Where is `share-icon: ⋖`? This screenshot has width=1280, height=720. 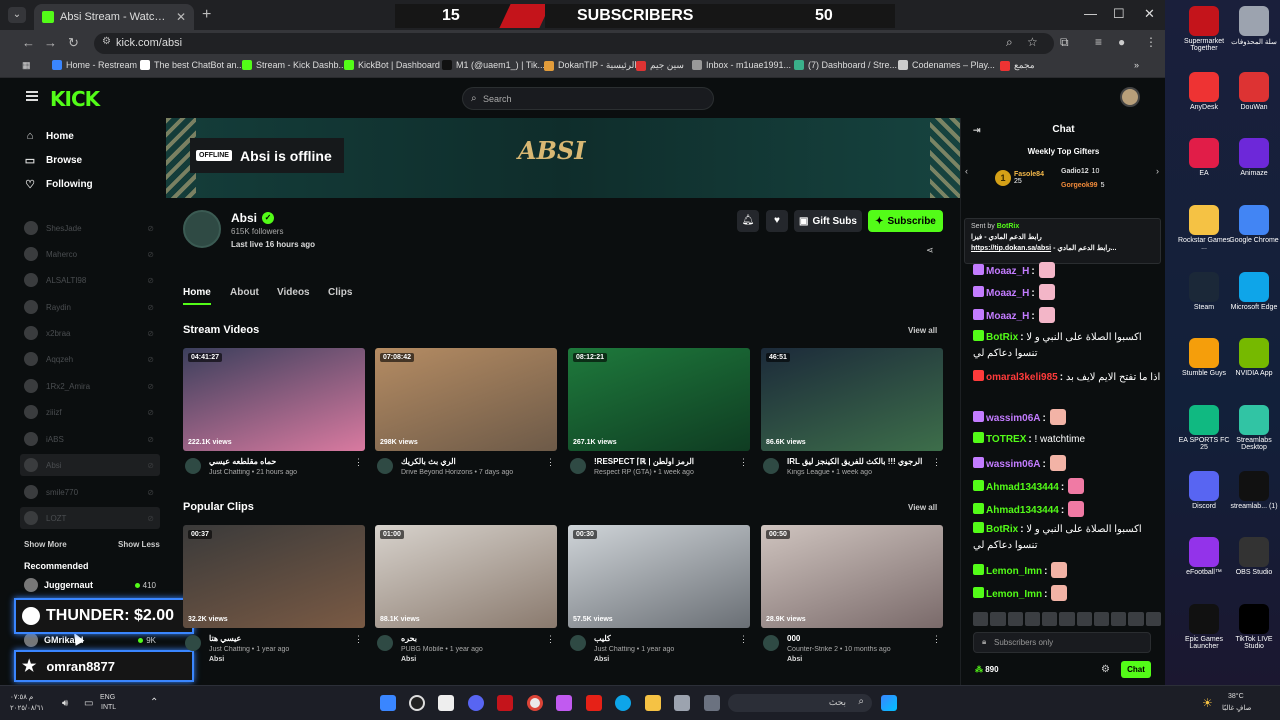
share-icon: ⋖ is located at coordinates (930, 250).